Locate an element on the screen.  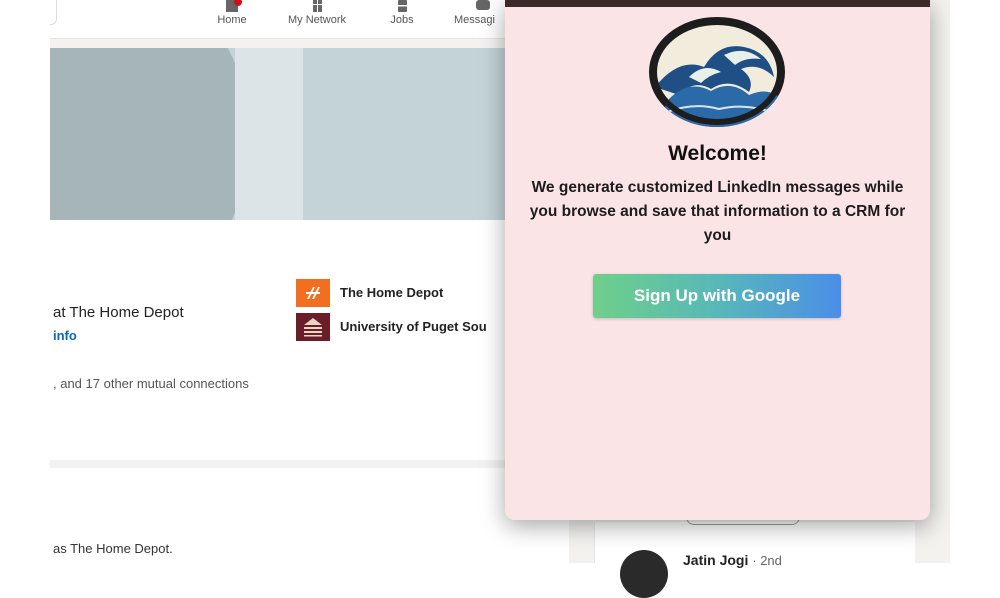
message-icon is located at coordinates (483, 5).